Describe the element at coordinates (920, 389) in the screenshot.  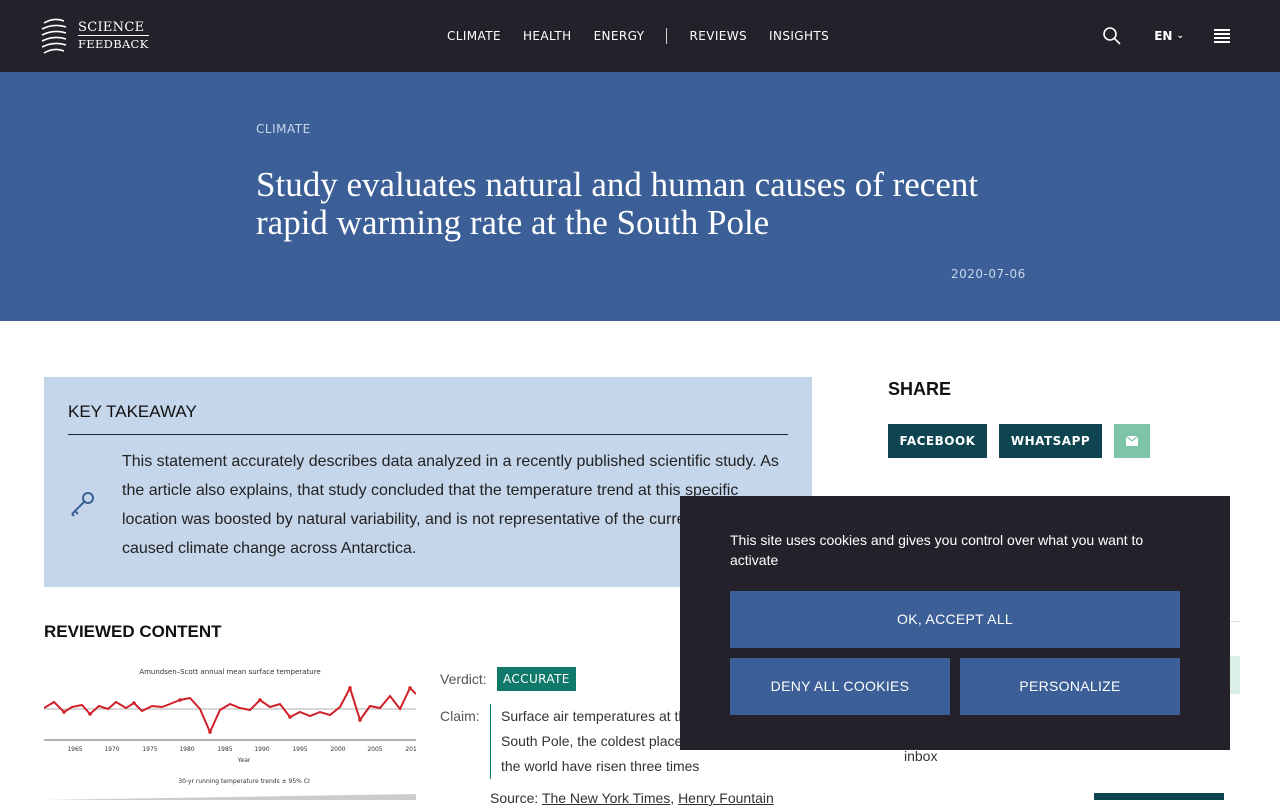
I see `share-heading: SHARE` at that location.